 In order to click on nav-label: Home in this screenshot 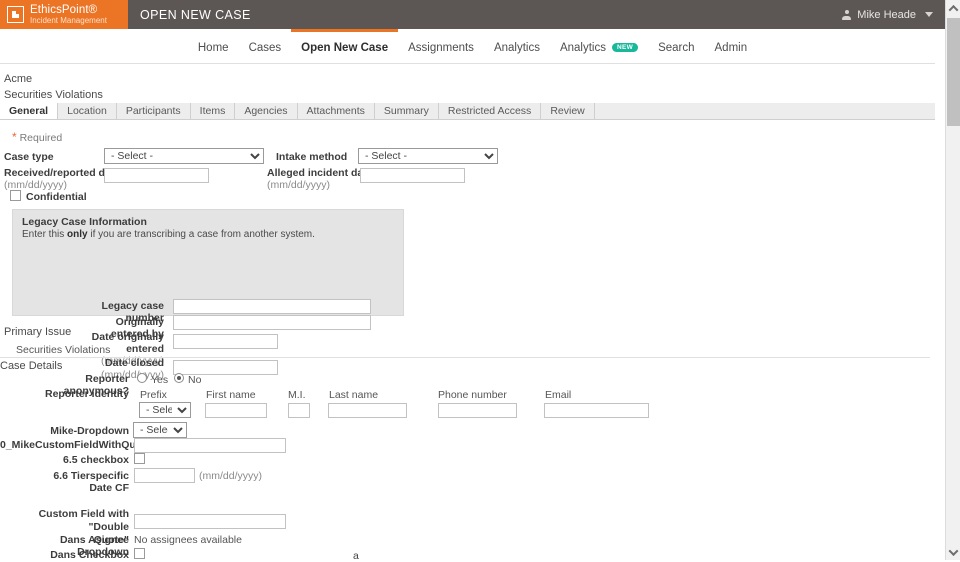, I will do `click(213, 47)`.